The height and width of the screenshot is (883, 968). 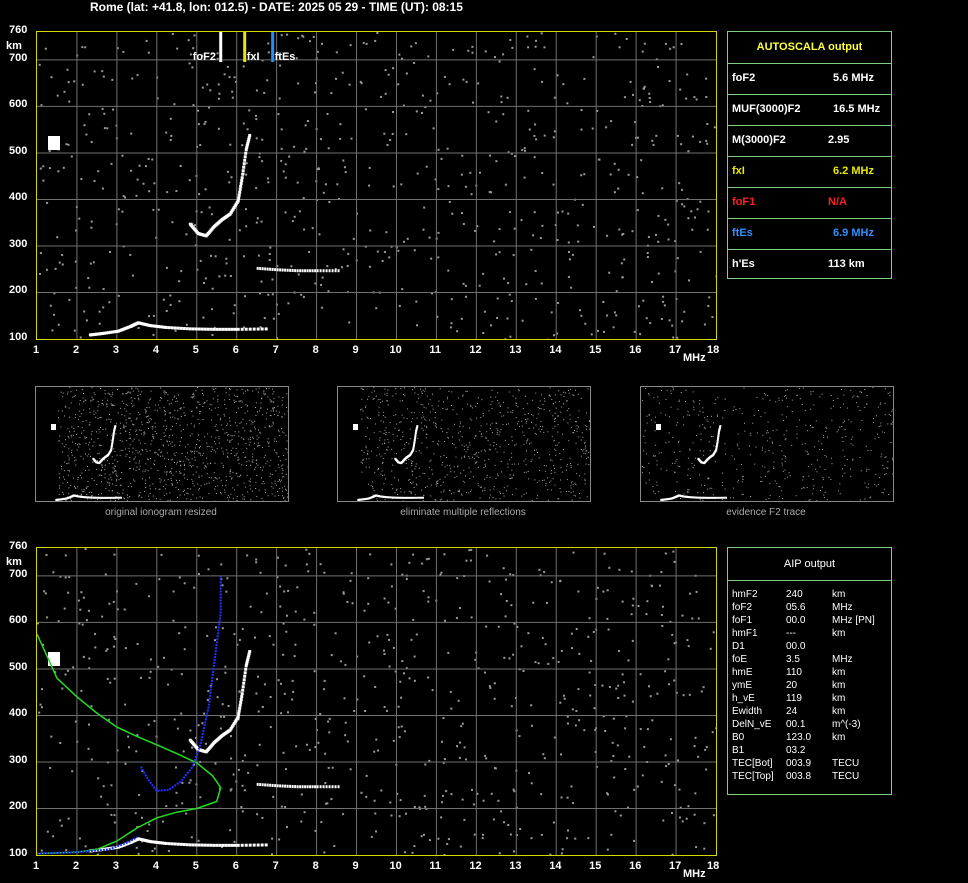 What do you see at coordinates (76, 866) in the screenshot?
I see `x-tick-label: 2` at bounding box center [76, 866].